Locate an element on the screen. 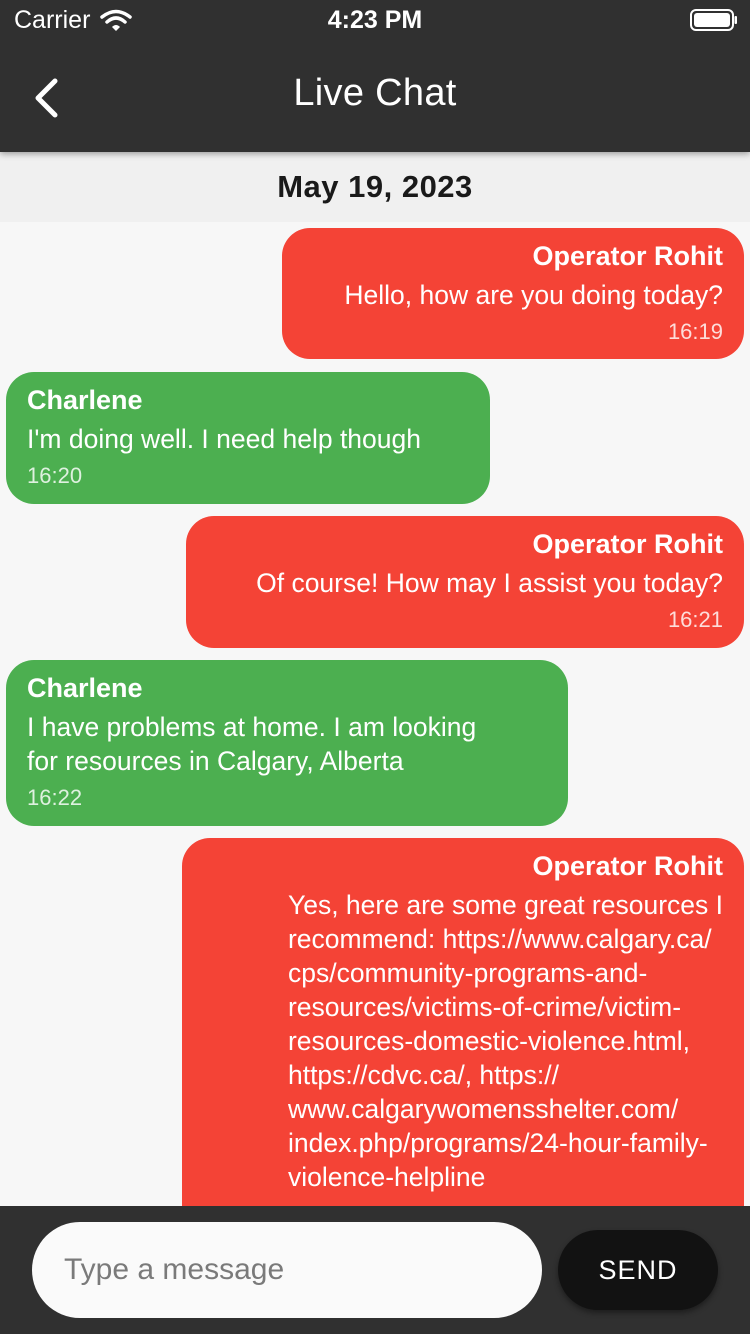  send-button: SEND is located at coordinates (638, 1270).